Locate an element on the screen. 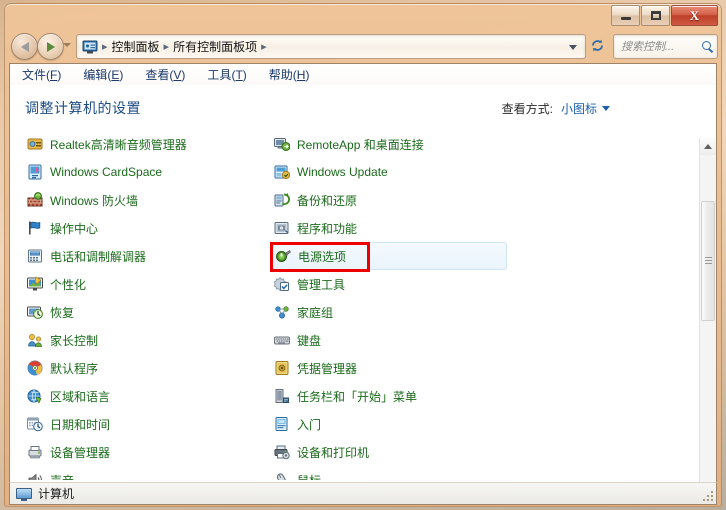  menu-view: 查看(V) is located at coordinates (165, 74).